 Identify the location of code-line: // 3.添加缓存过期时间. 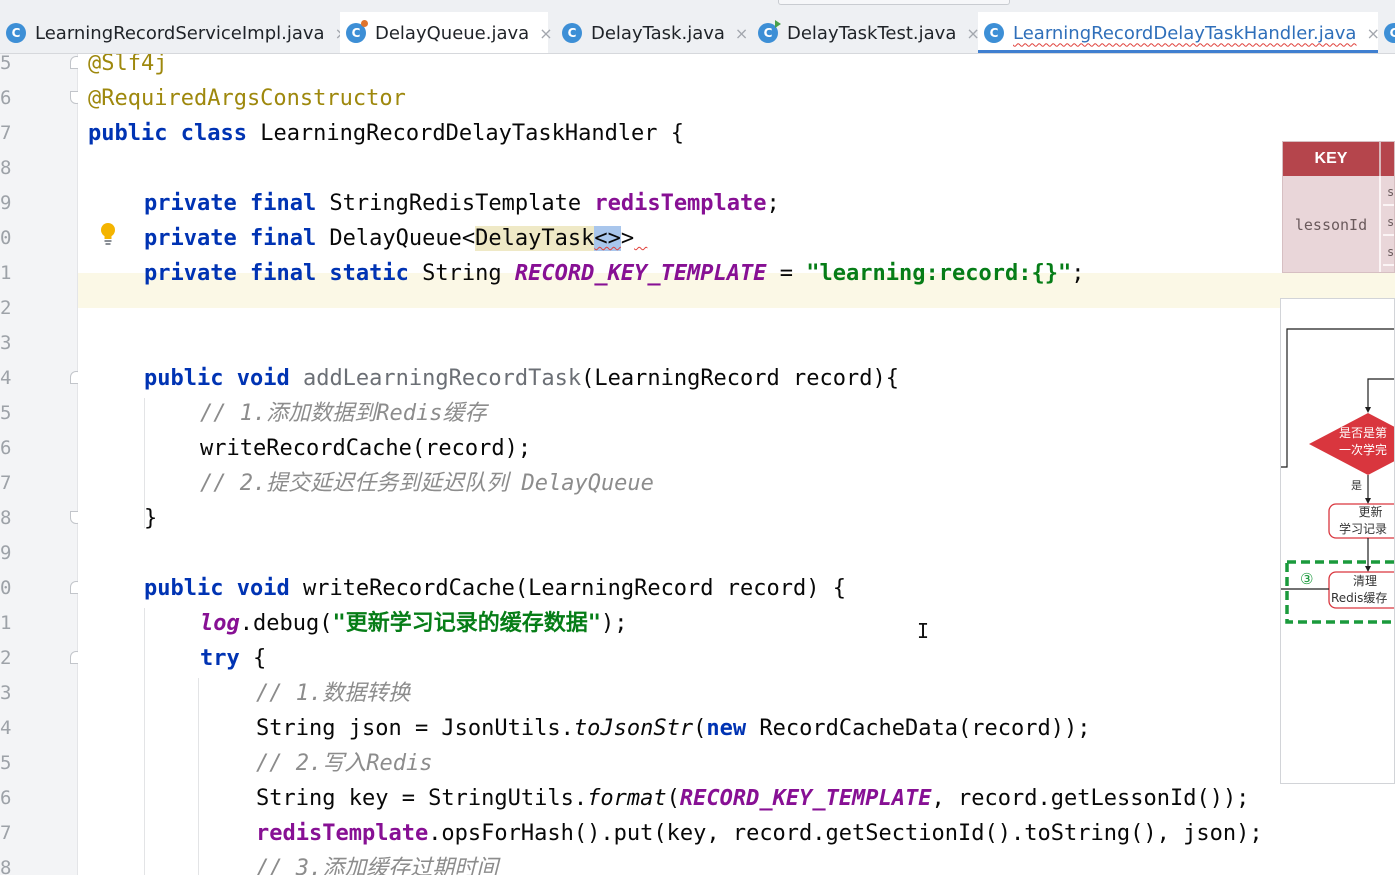
(377, 863).